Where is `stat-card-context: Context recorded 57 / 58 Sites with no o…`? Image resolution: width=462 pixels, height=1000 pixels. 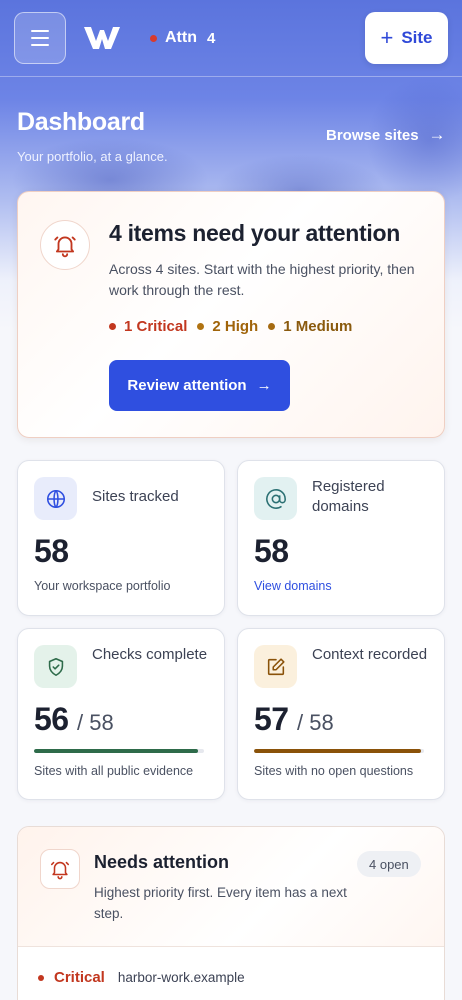 stat-card-context: Context recorded 57 / 58 Sites with no o… is located at coordinates (341, 714).